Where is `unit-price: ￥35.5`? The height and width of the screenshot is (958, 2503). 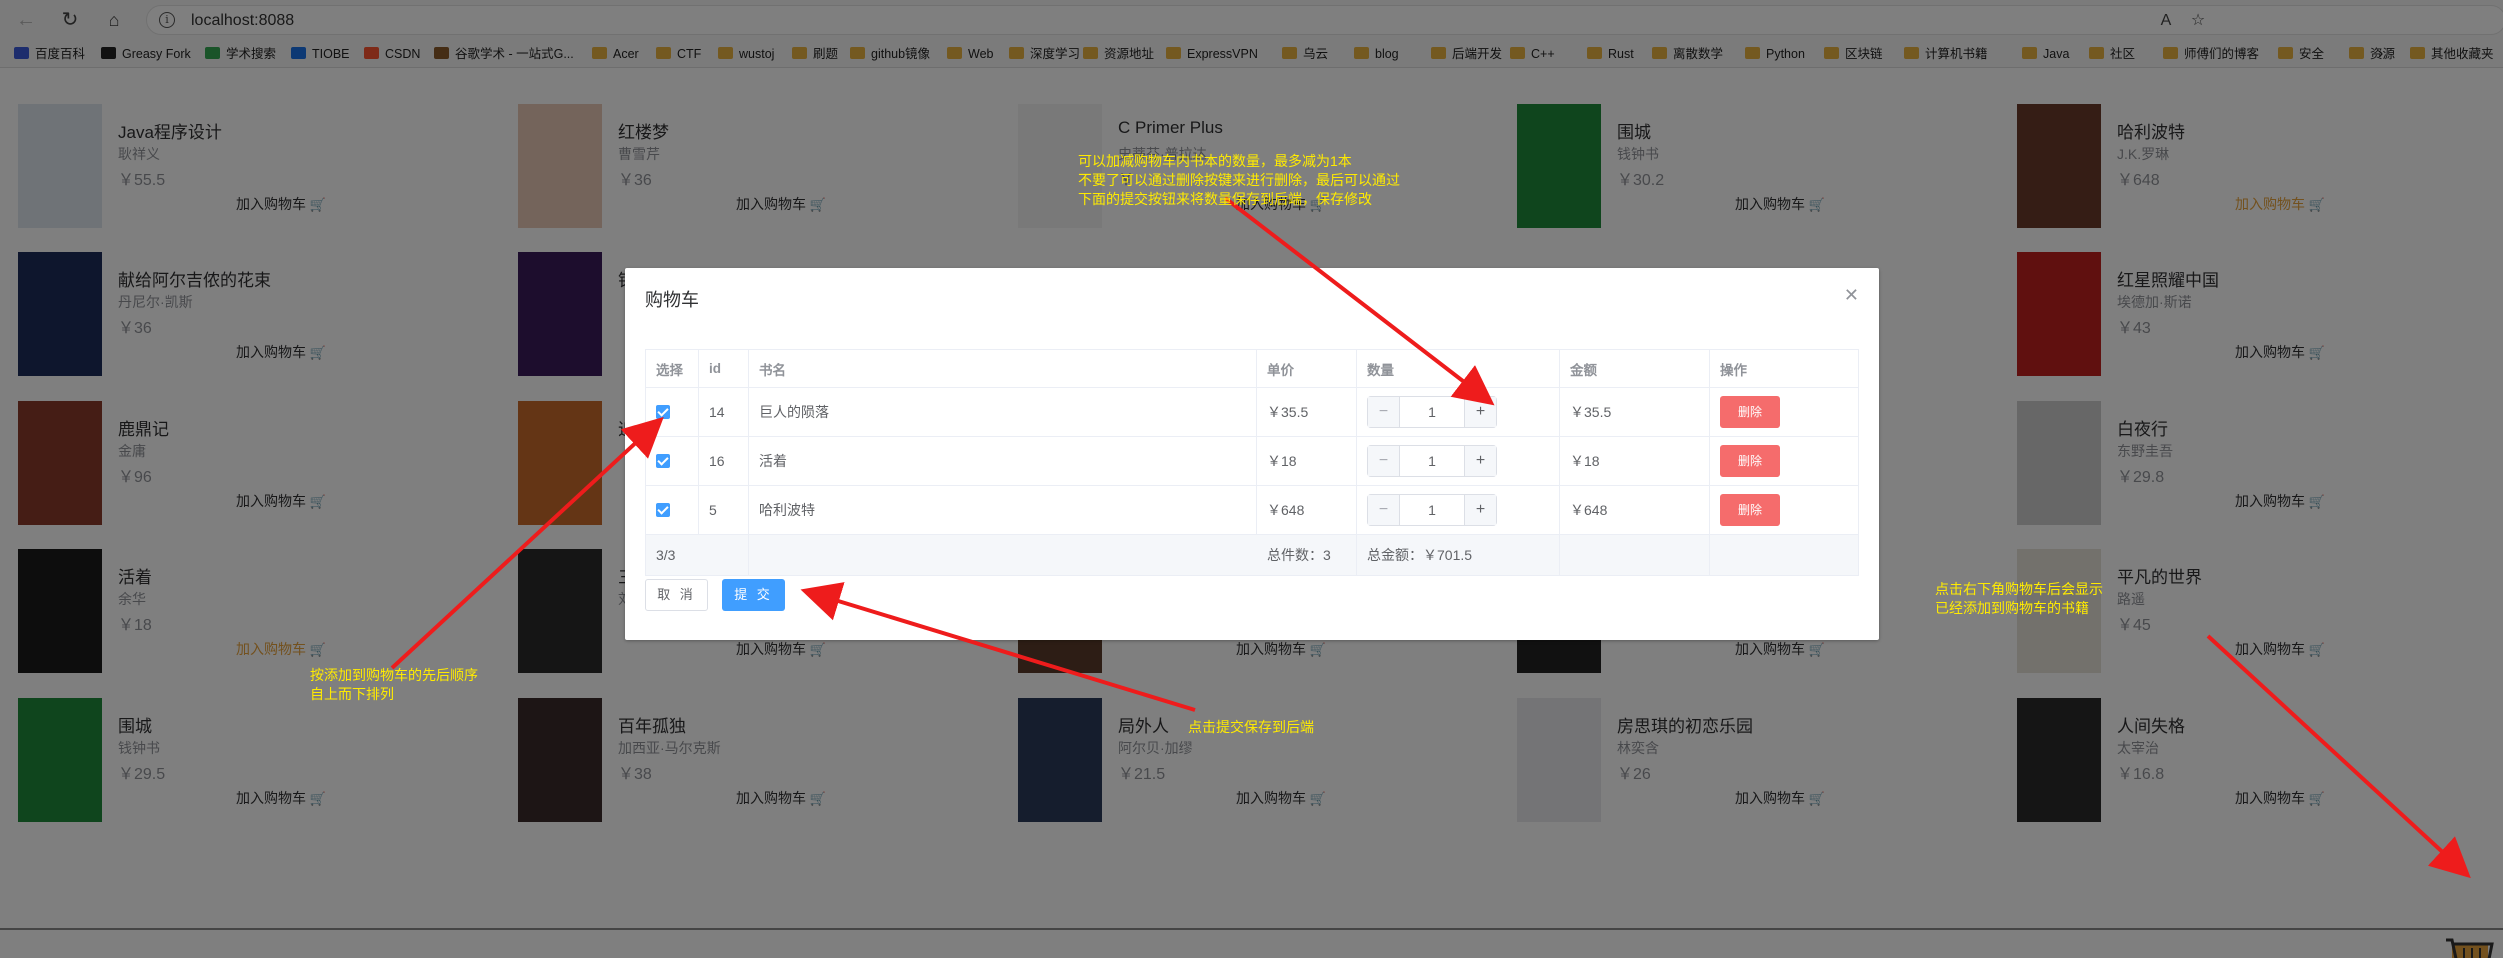
unit-price: ￥35.5 is located at coordinates (1307, 412).